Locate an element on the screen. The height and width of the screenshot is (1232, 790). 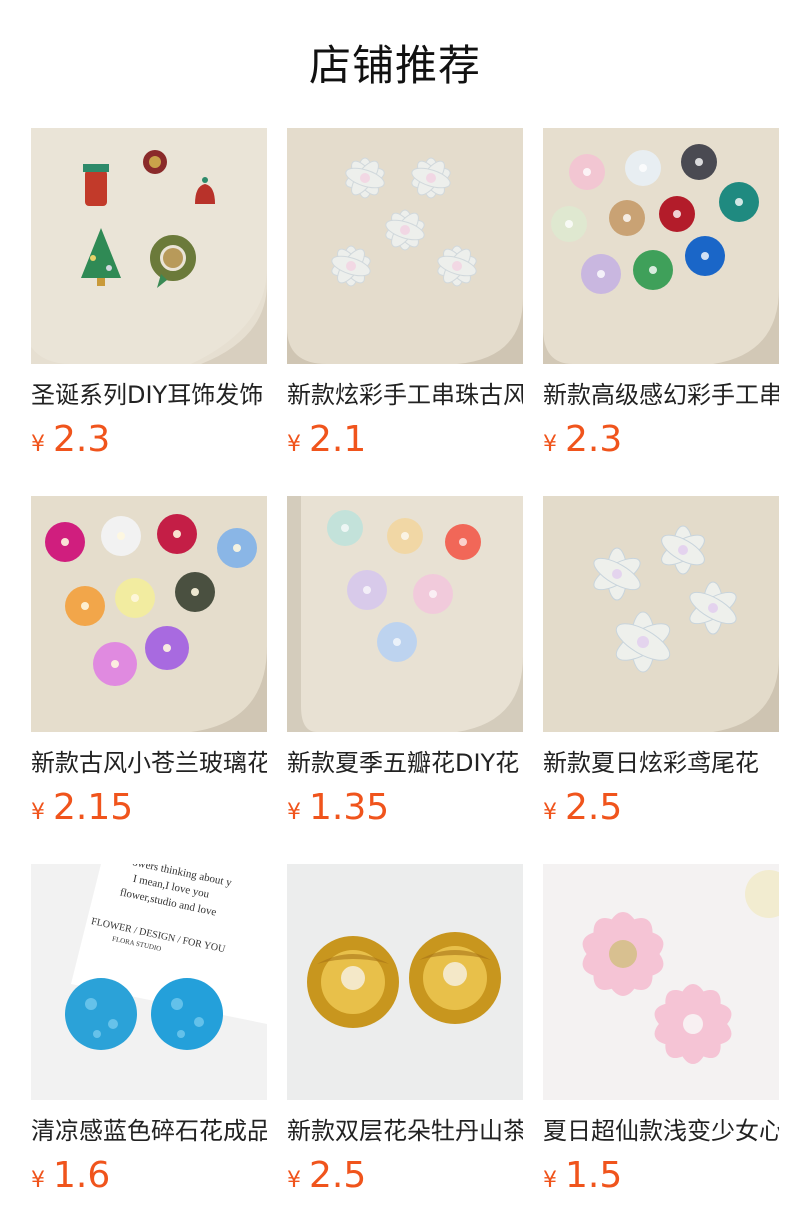
price-value: 1.35 is located at coordinates (349, 807).